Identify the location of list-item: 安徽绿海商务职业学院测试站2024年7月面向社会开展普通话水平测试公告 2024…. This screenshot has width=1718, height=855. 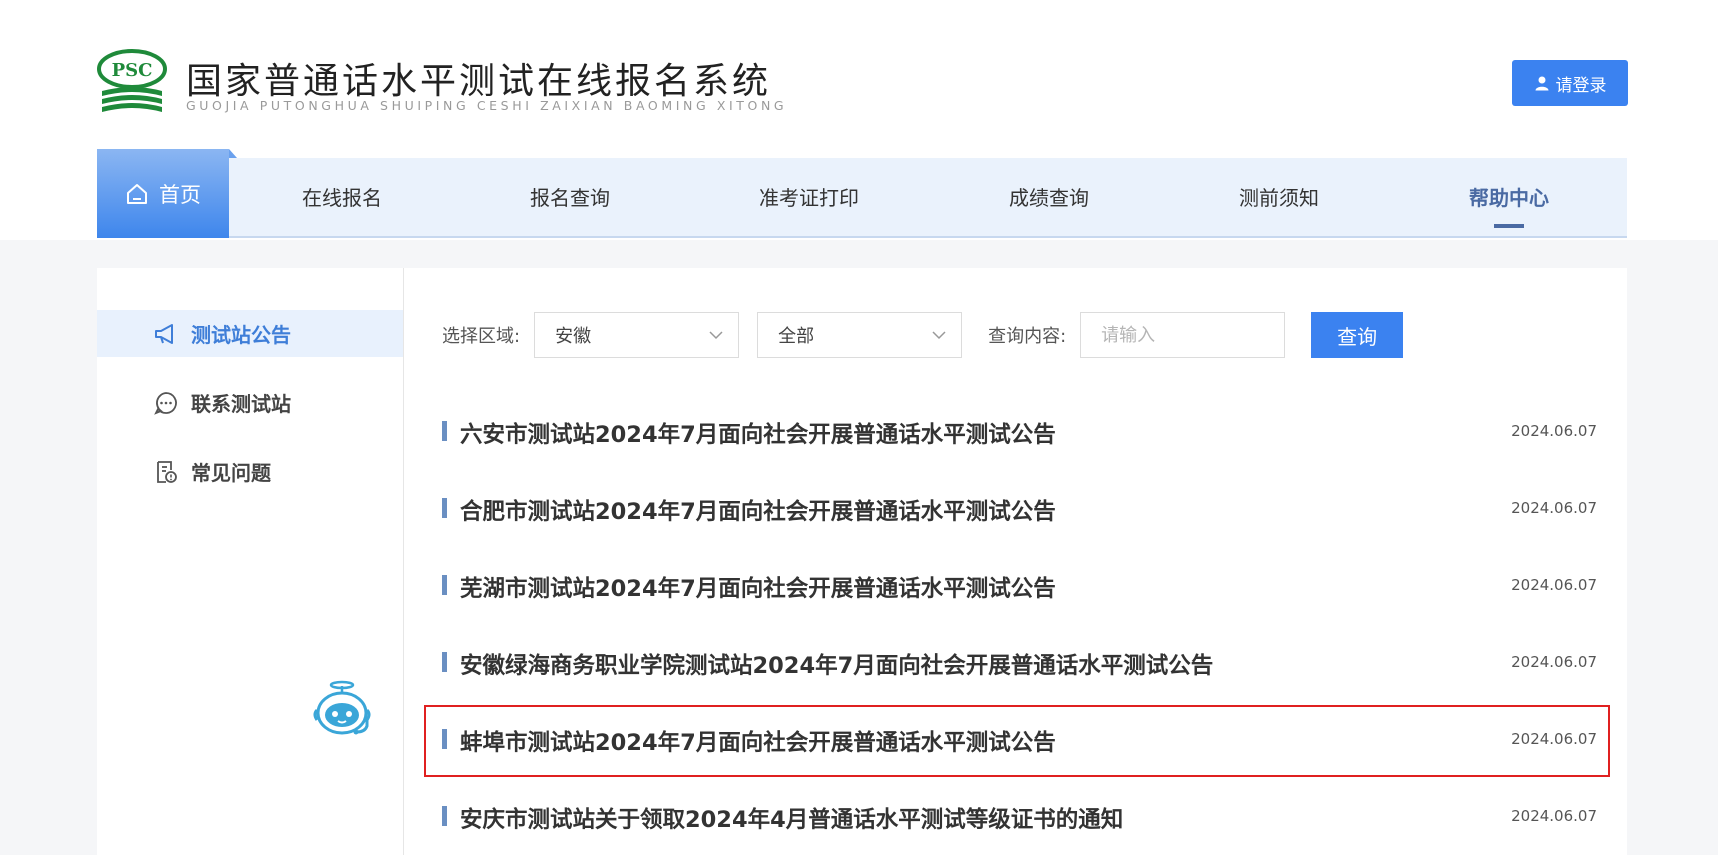
(1019, 664).